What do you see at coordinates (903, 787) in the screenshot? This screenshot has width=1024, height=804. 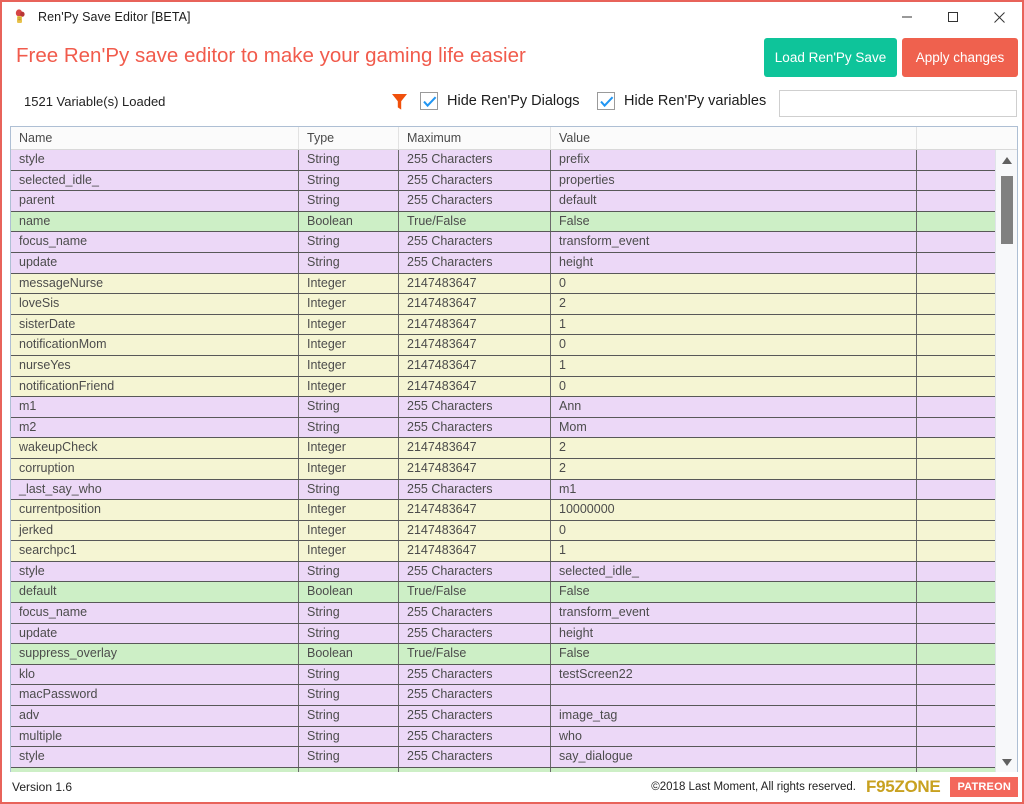 I see `f95zone-logo: F95ZONE` at bounding box center [903, 787].